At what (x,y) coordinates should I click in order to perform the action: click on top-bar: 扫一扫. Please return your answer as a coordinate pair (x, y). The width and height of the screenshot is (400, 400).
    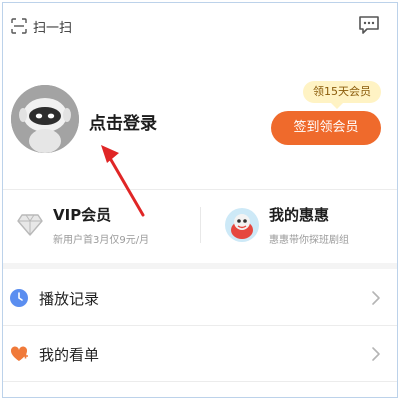
    Looking at the image, I should click on (200, 25).